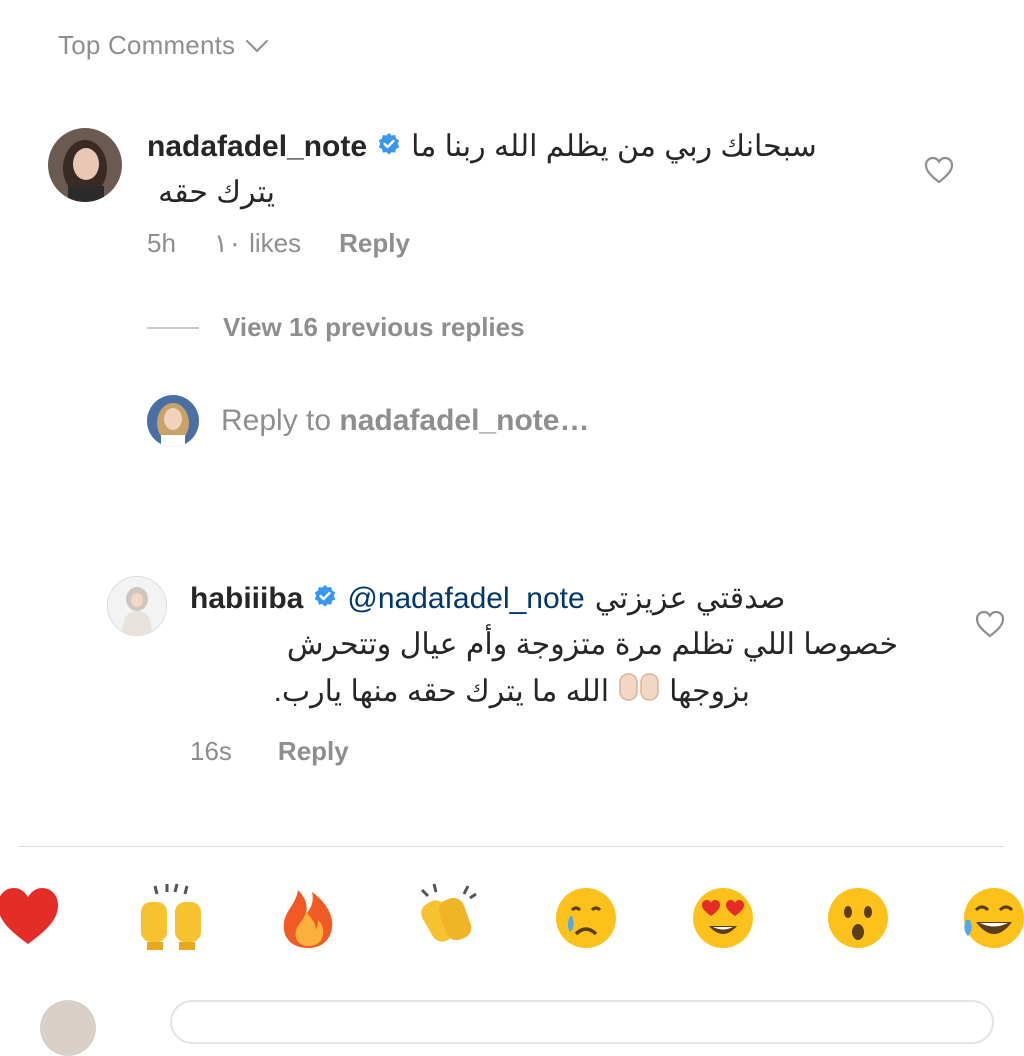  What do you see at coordinates (512, 920) in the screenshot?
I see `emoji-quick-reactions-bar` at bounding box center [512, 920].